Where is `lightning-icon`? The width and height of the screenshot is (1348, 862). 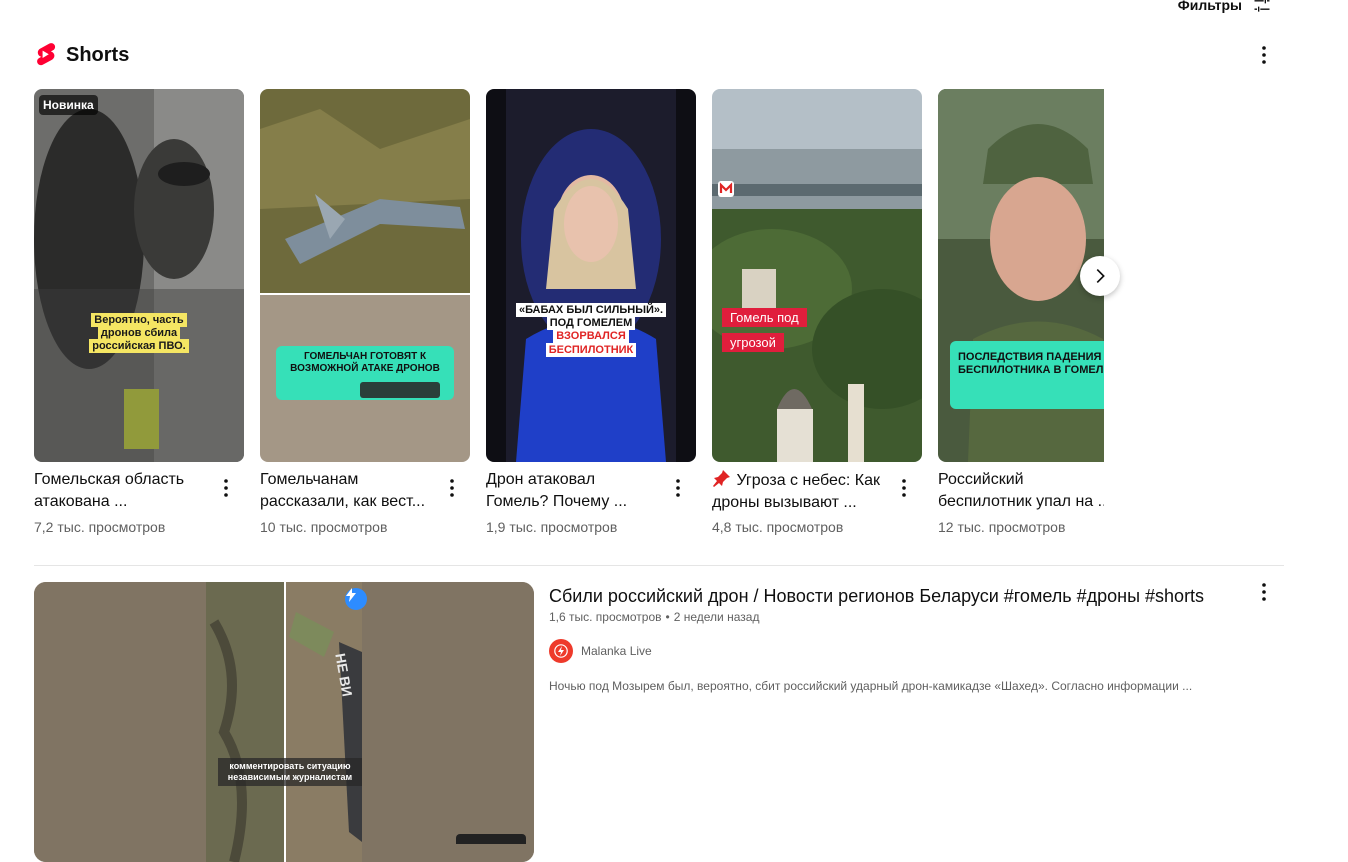 lightning-icon is located at coordinates (561, 651).